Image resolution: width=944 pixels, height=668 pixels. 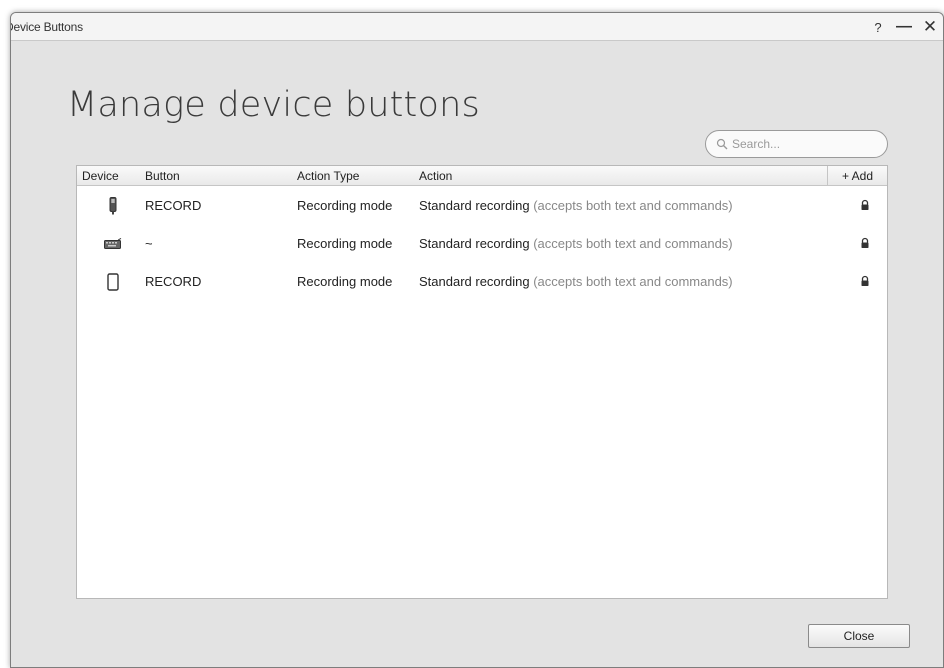 I want to click on keyboard-icon, so click(x=113, y=244).